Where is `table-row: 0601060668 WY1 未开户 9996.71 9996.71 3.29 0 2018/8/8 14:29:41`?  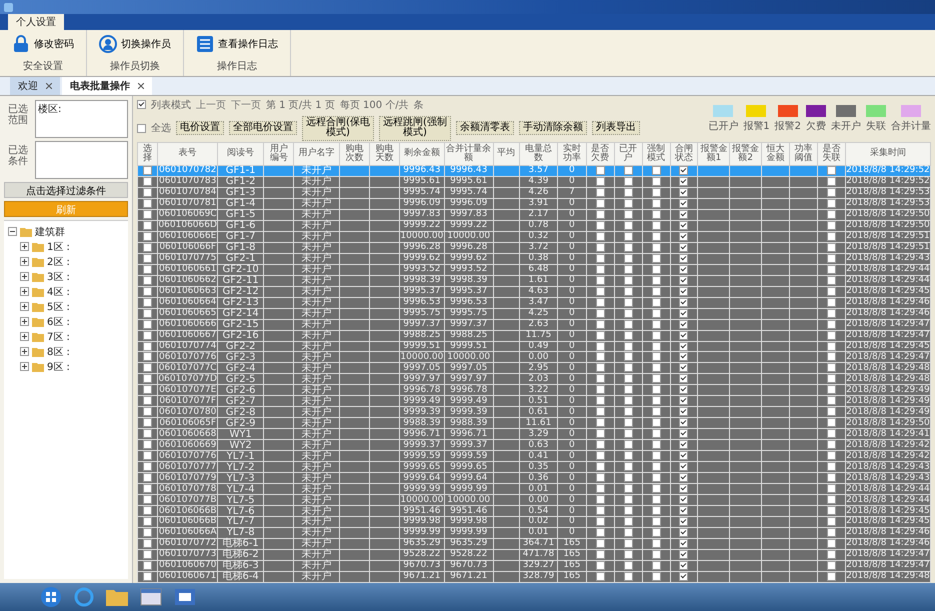
table-row: 0601060668 WY1 未开户 9996.71 9996.71 3.29 0 2018/8/8 14:29:41 is located at coordinates (534, 434).